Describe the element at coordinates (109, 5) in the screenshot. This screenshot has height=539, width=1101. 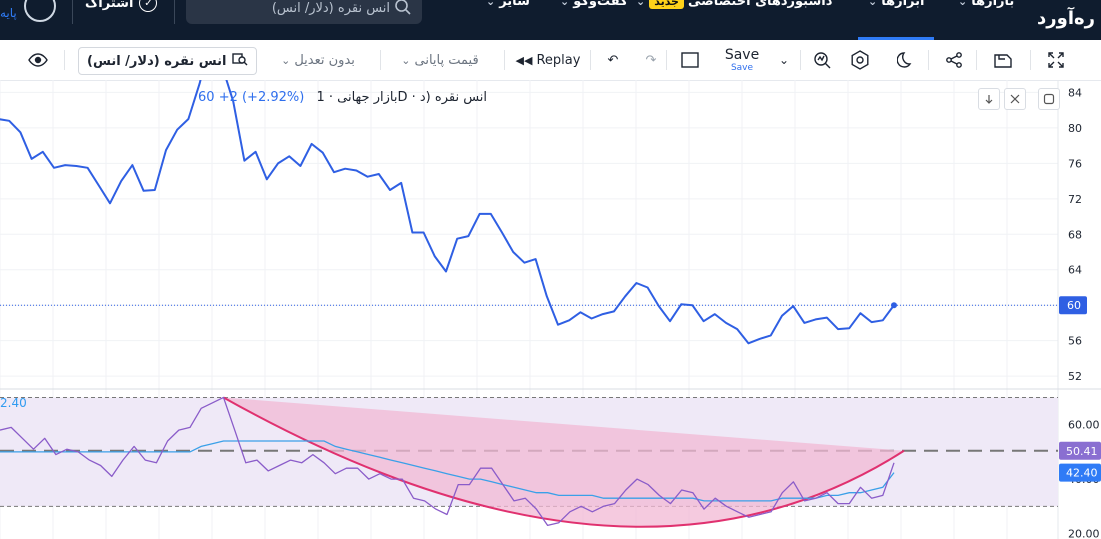
I see `subscription-label: اشتراک` at that location.